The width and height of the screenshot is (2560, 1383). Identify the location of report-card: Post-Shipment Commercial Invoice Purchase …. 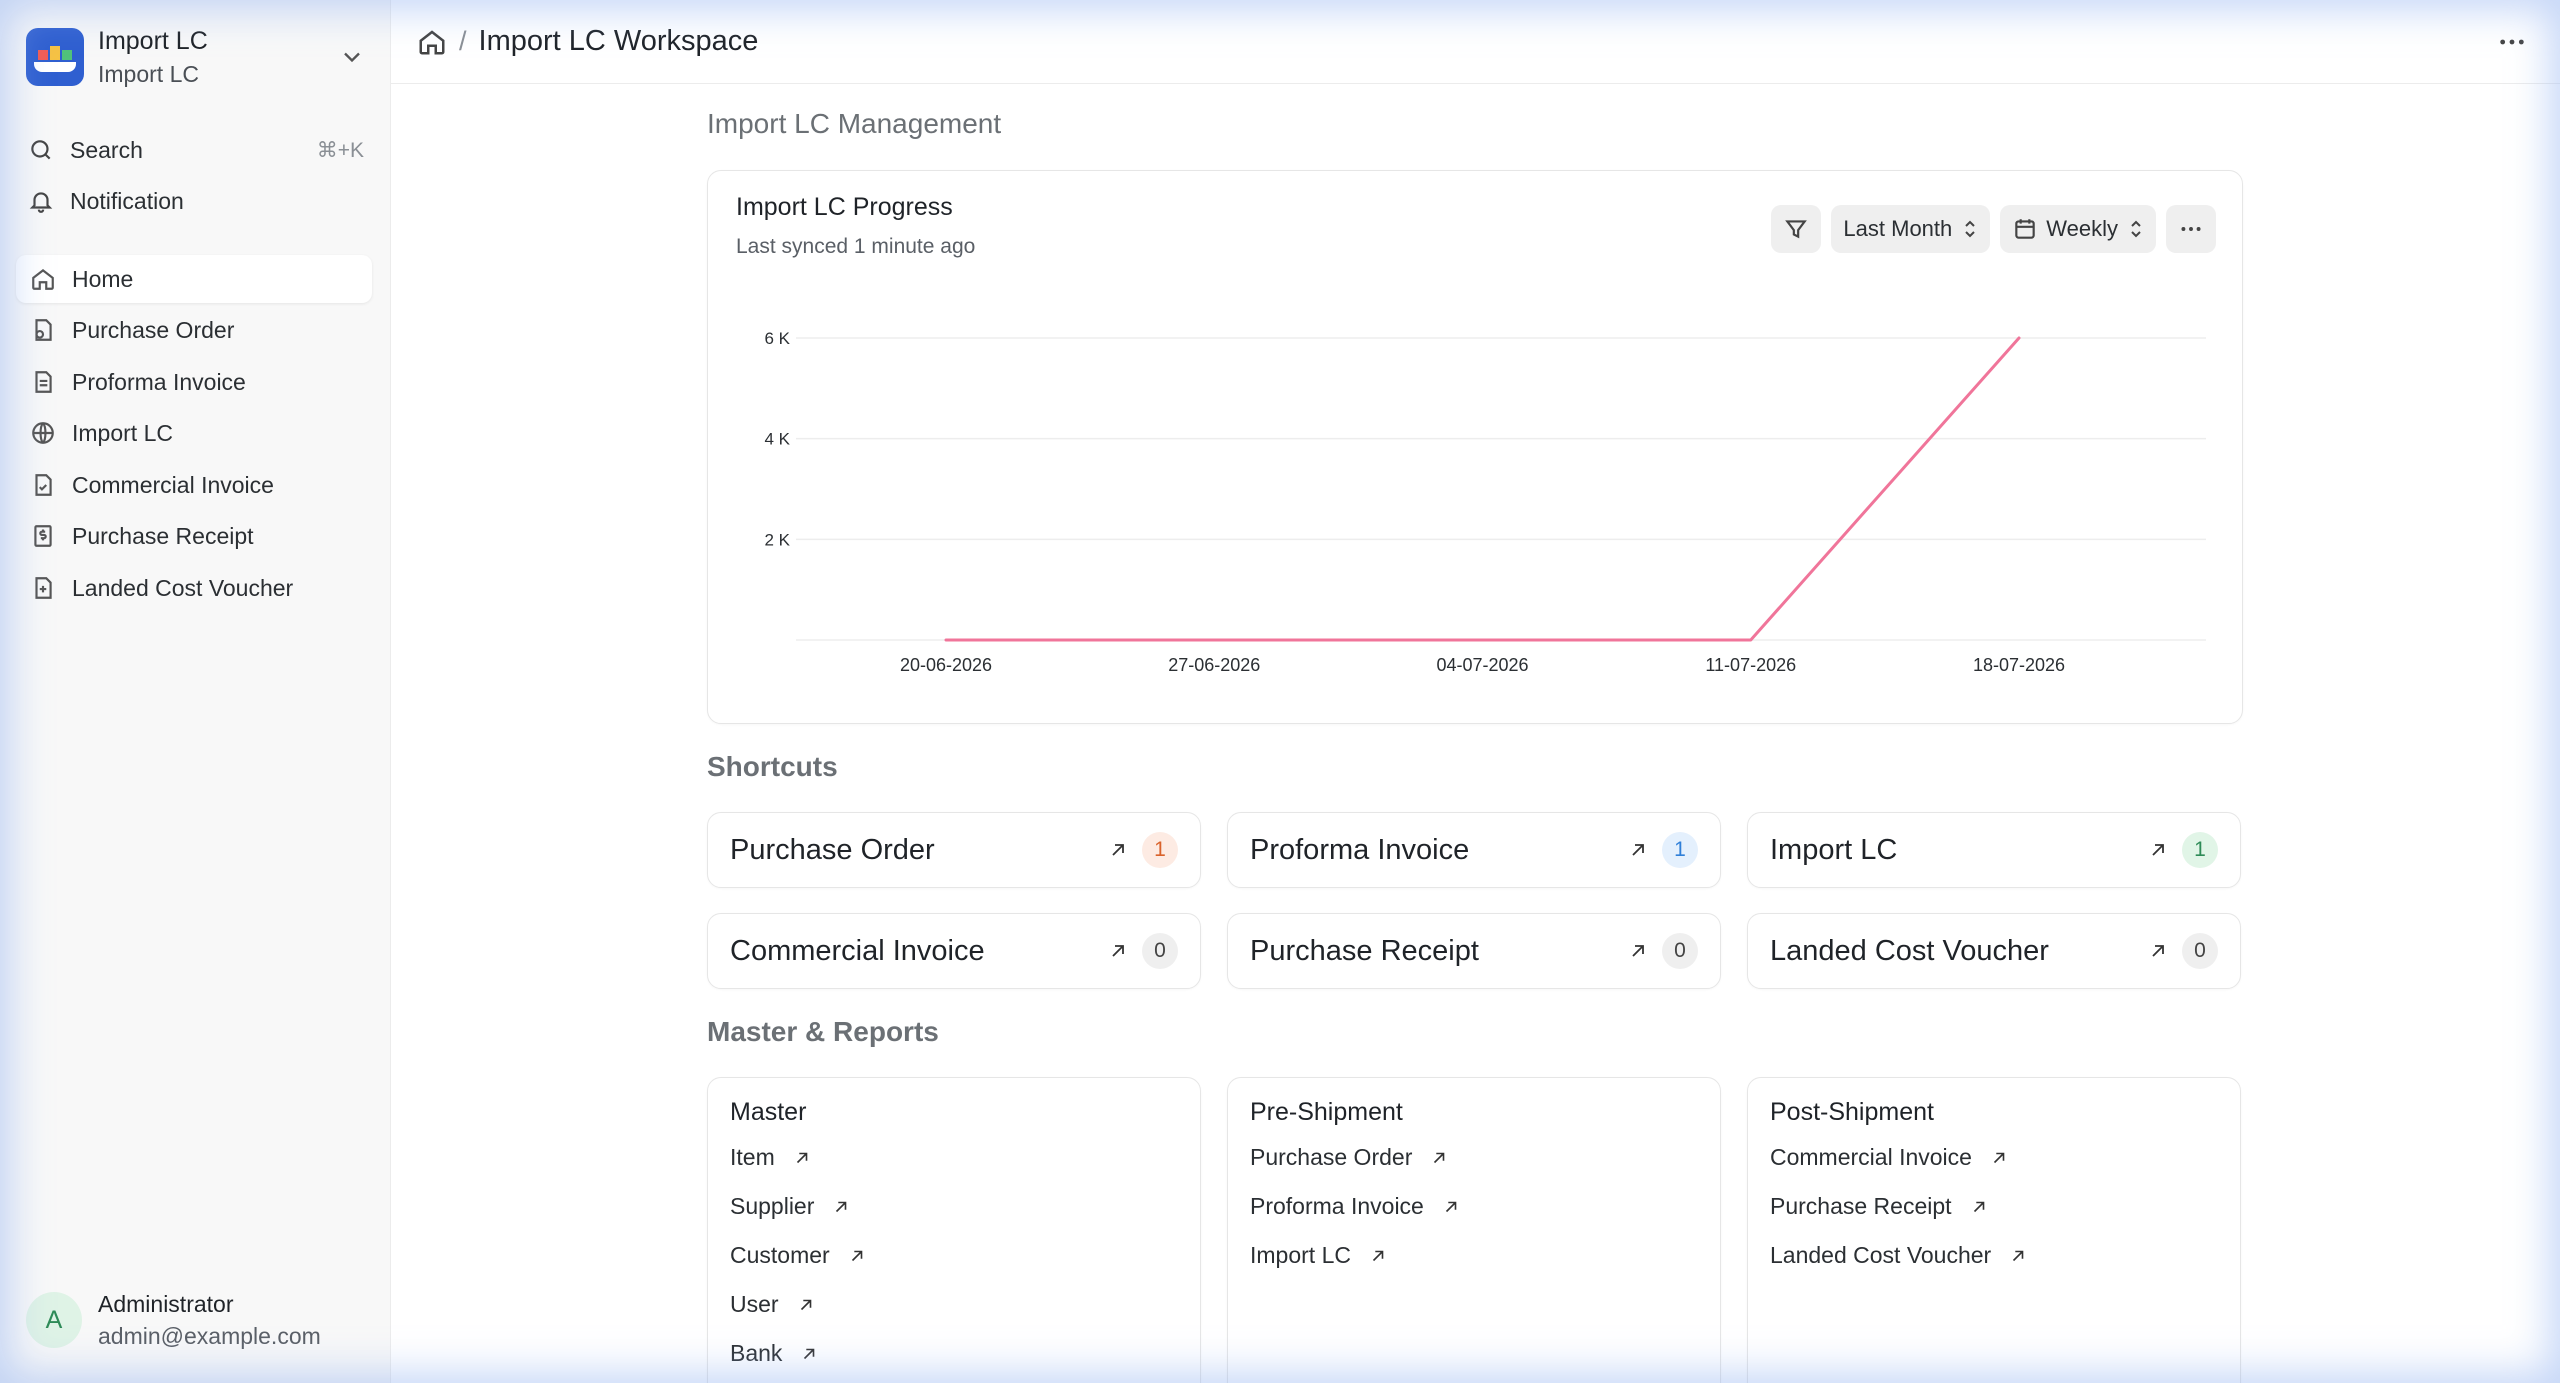
(1994, 1230).